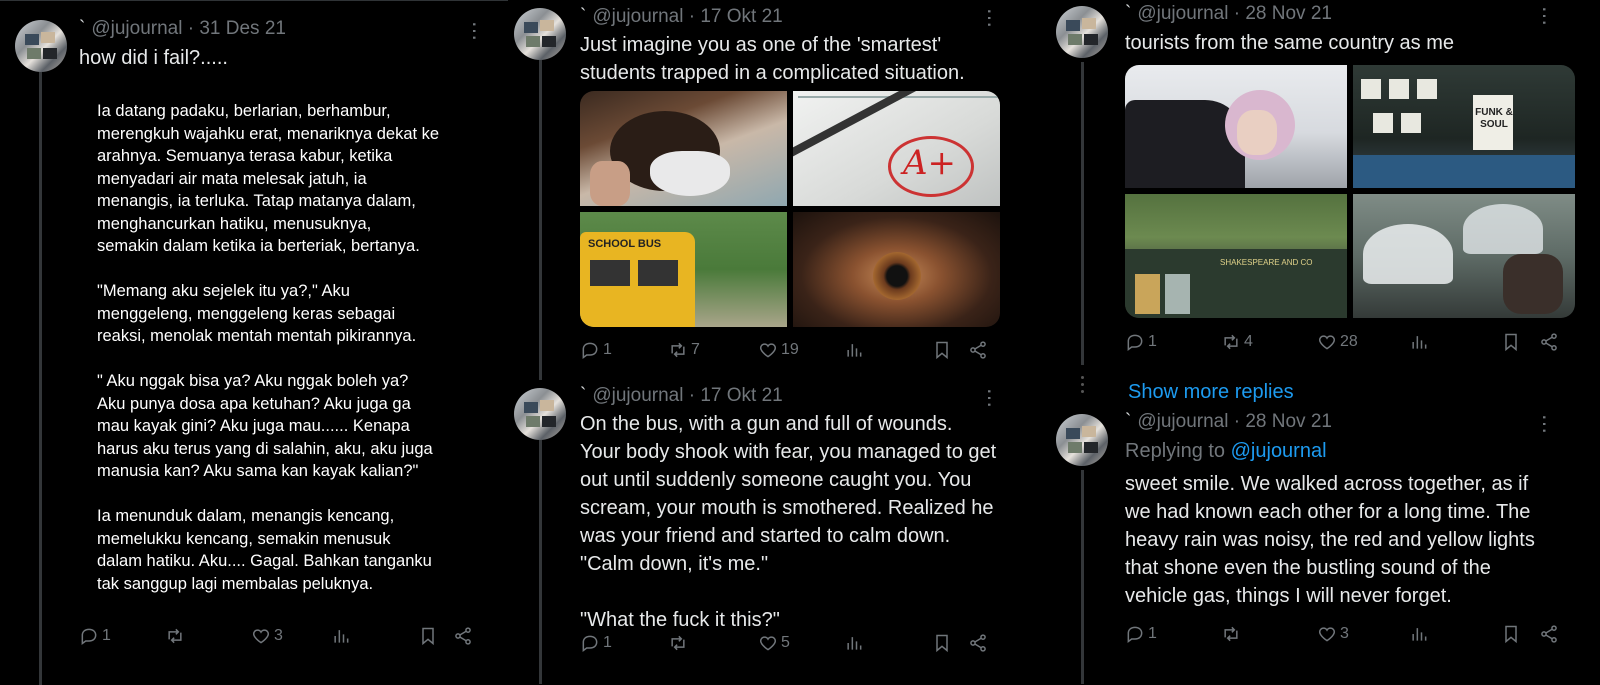  Describe the element at coordinates (896, 148) in the screenshot. I see `media-photo-exam-sheet: A+` at that location.